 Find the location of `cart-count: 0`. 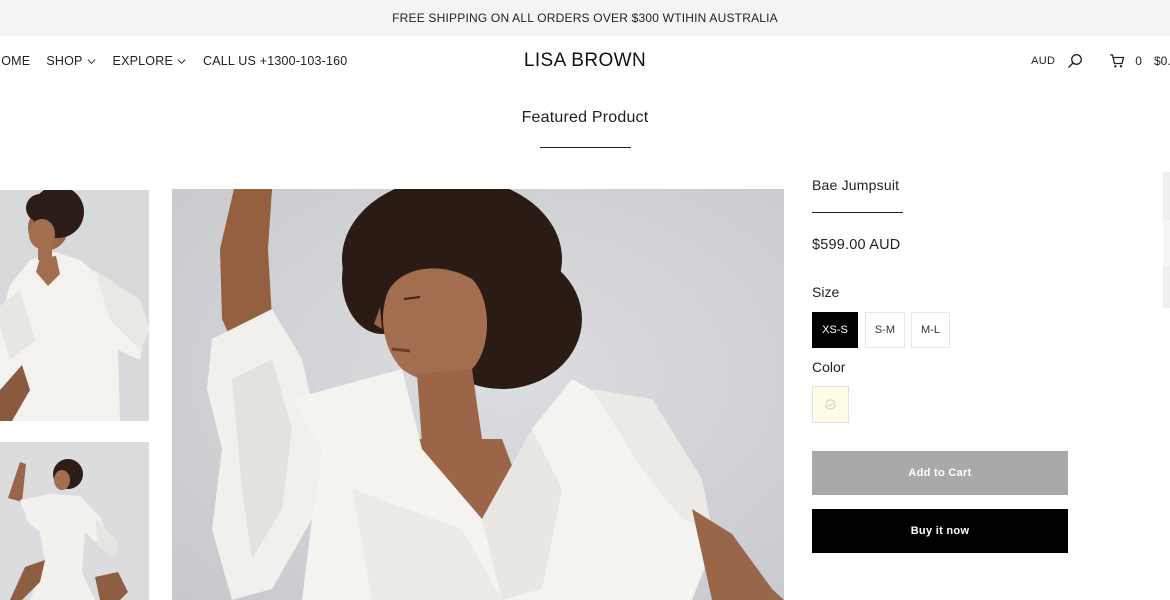

cart-count: 0 is located at coordinates (1138, 61).